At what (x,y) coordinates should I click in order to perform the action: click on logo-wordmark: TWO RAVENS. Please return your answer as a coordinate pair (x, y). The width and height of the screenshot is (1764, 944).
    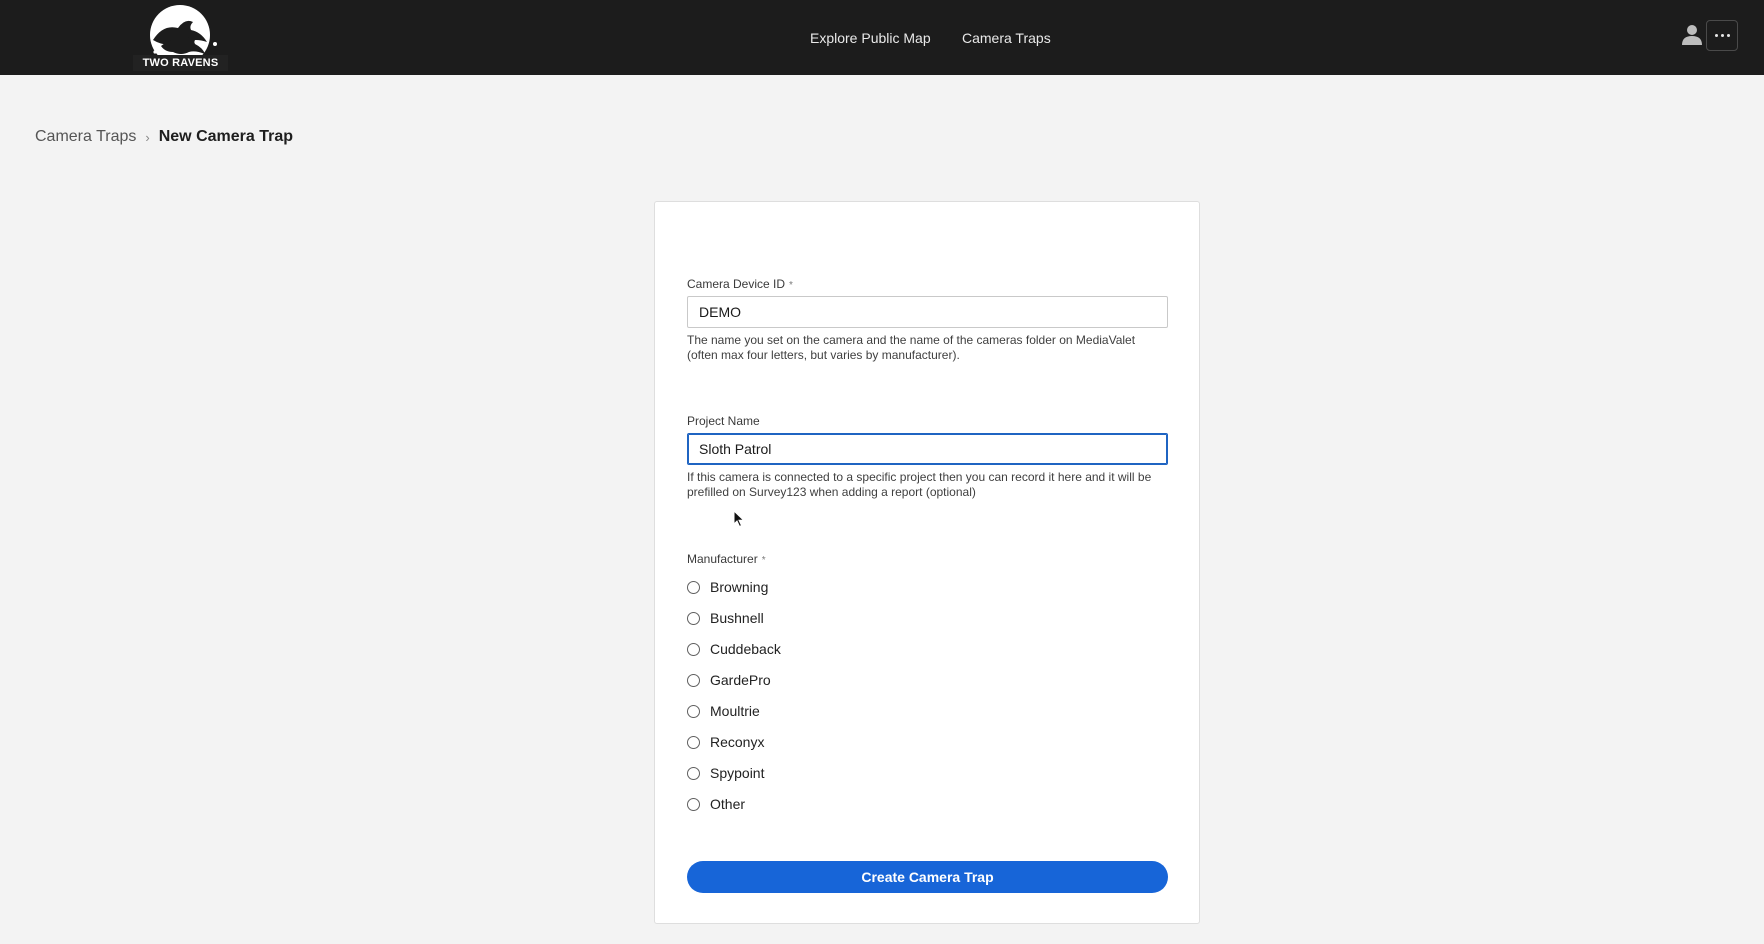
    Looking at the image, I should click on (180, 63).